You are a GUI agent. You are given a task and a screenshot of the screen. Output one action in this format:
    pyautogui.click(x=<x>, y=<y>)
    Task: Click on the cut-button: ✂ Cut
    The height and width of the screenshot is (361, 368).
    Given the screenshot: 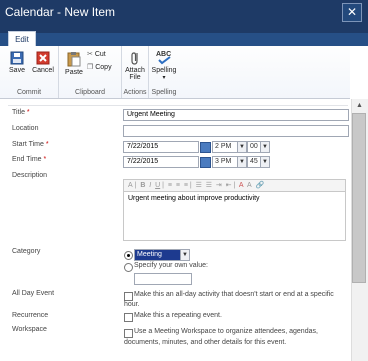 What is the action you would take?
    pyautogui.click(x=96, y=54)
    